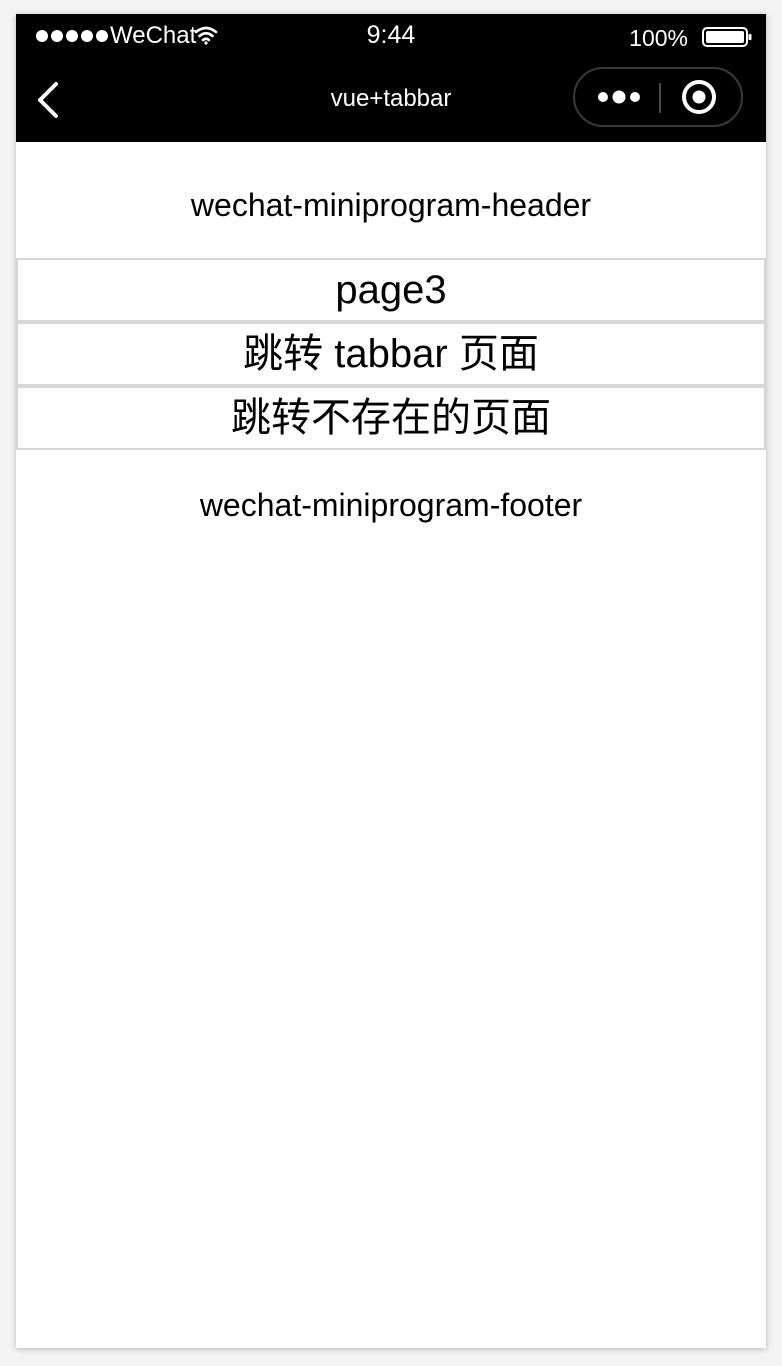 The width and height of the screenshot is (782, 1366). I want to click on capsule-divider, so click(660, 98).